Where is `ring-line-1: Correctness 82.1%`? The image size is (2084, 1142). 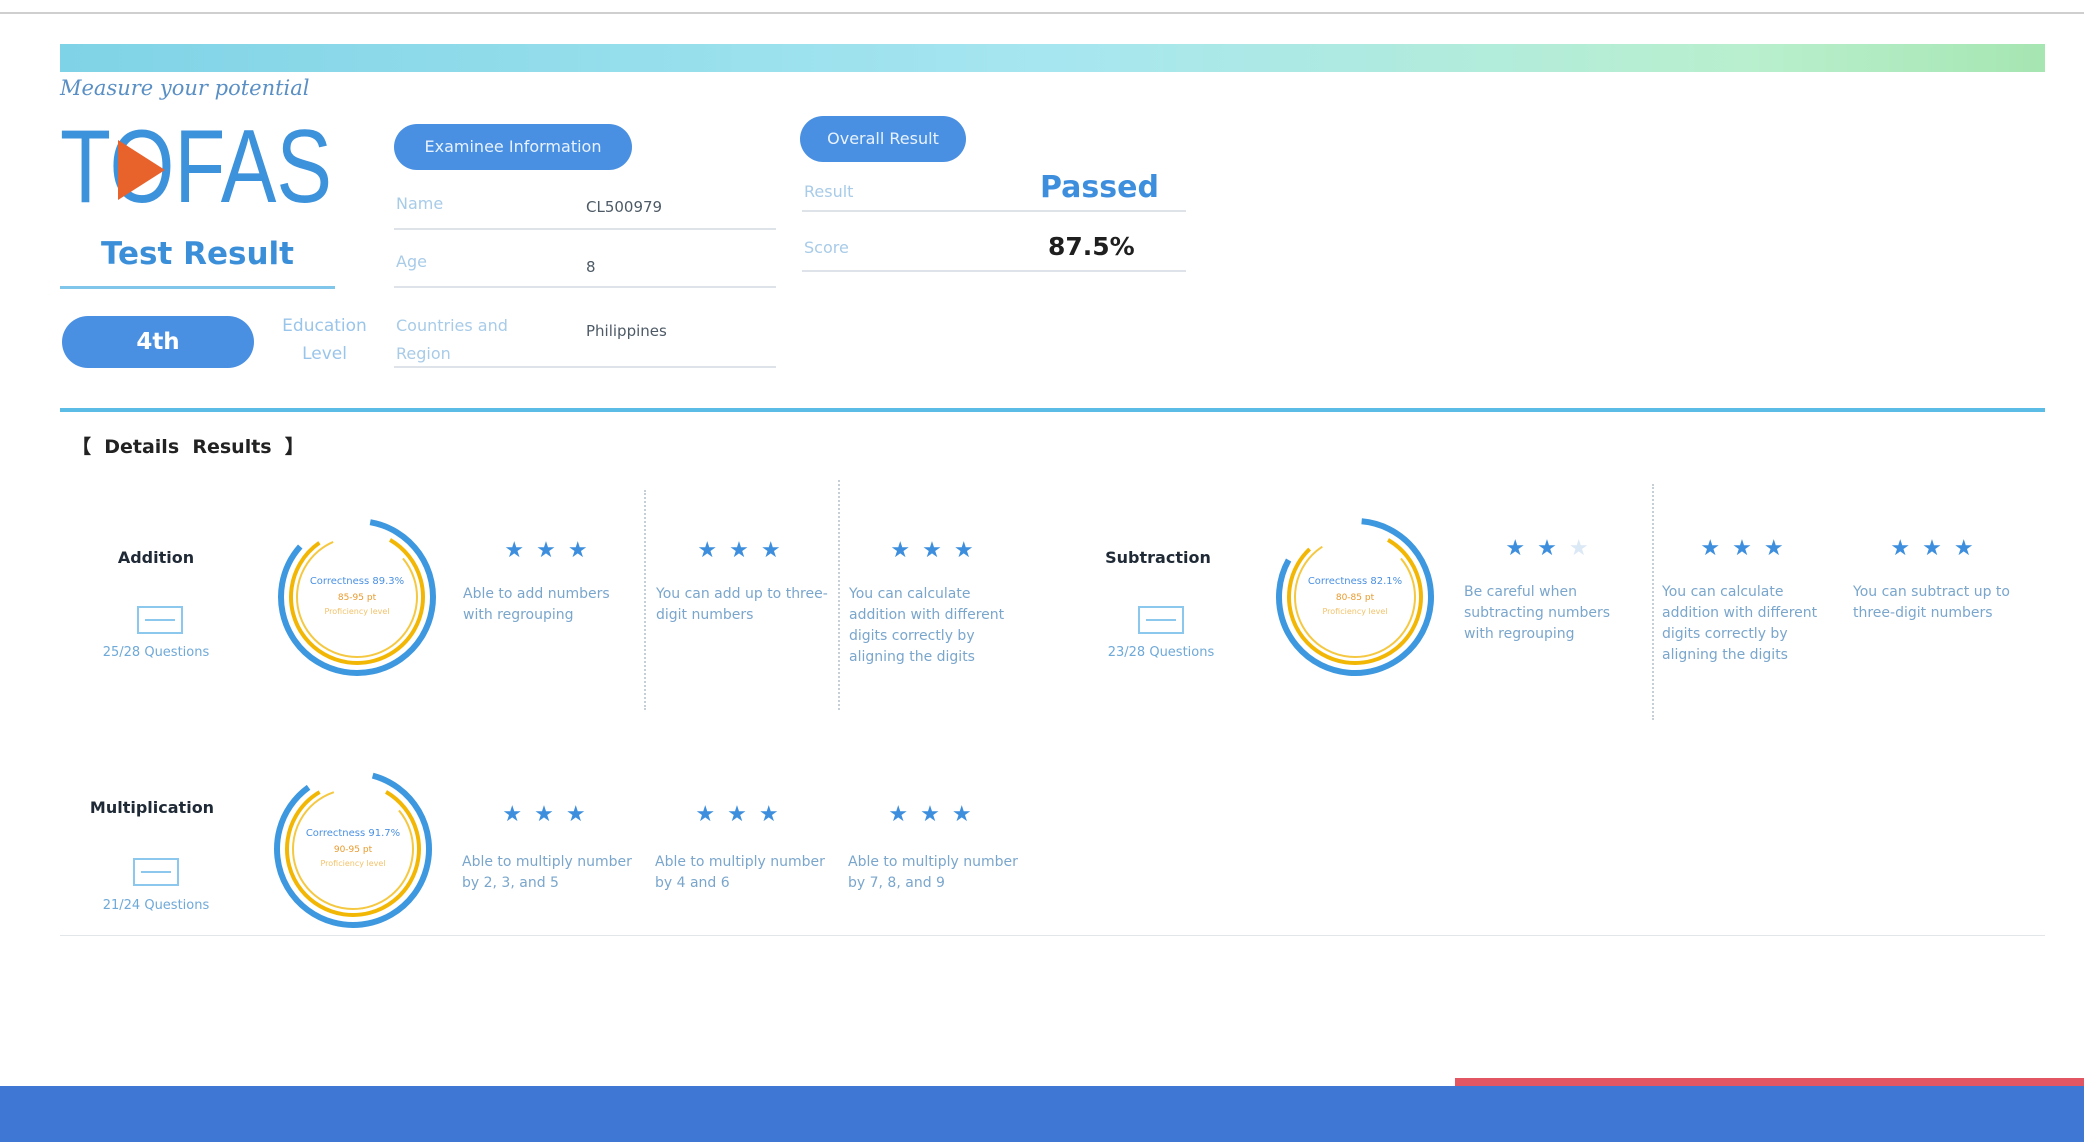 ring-line-1: Correctness 82.1% is located at coordinates (1355, 581).